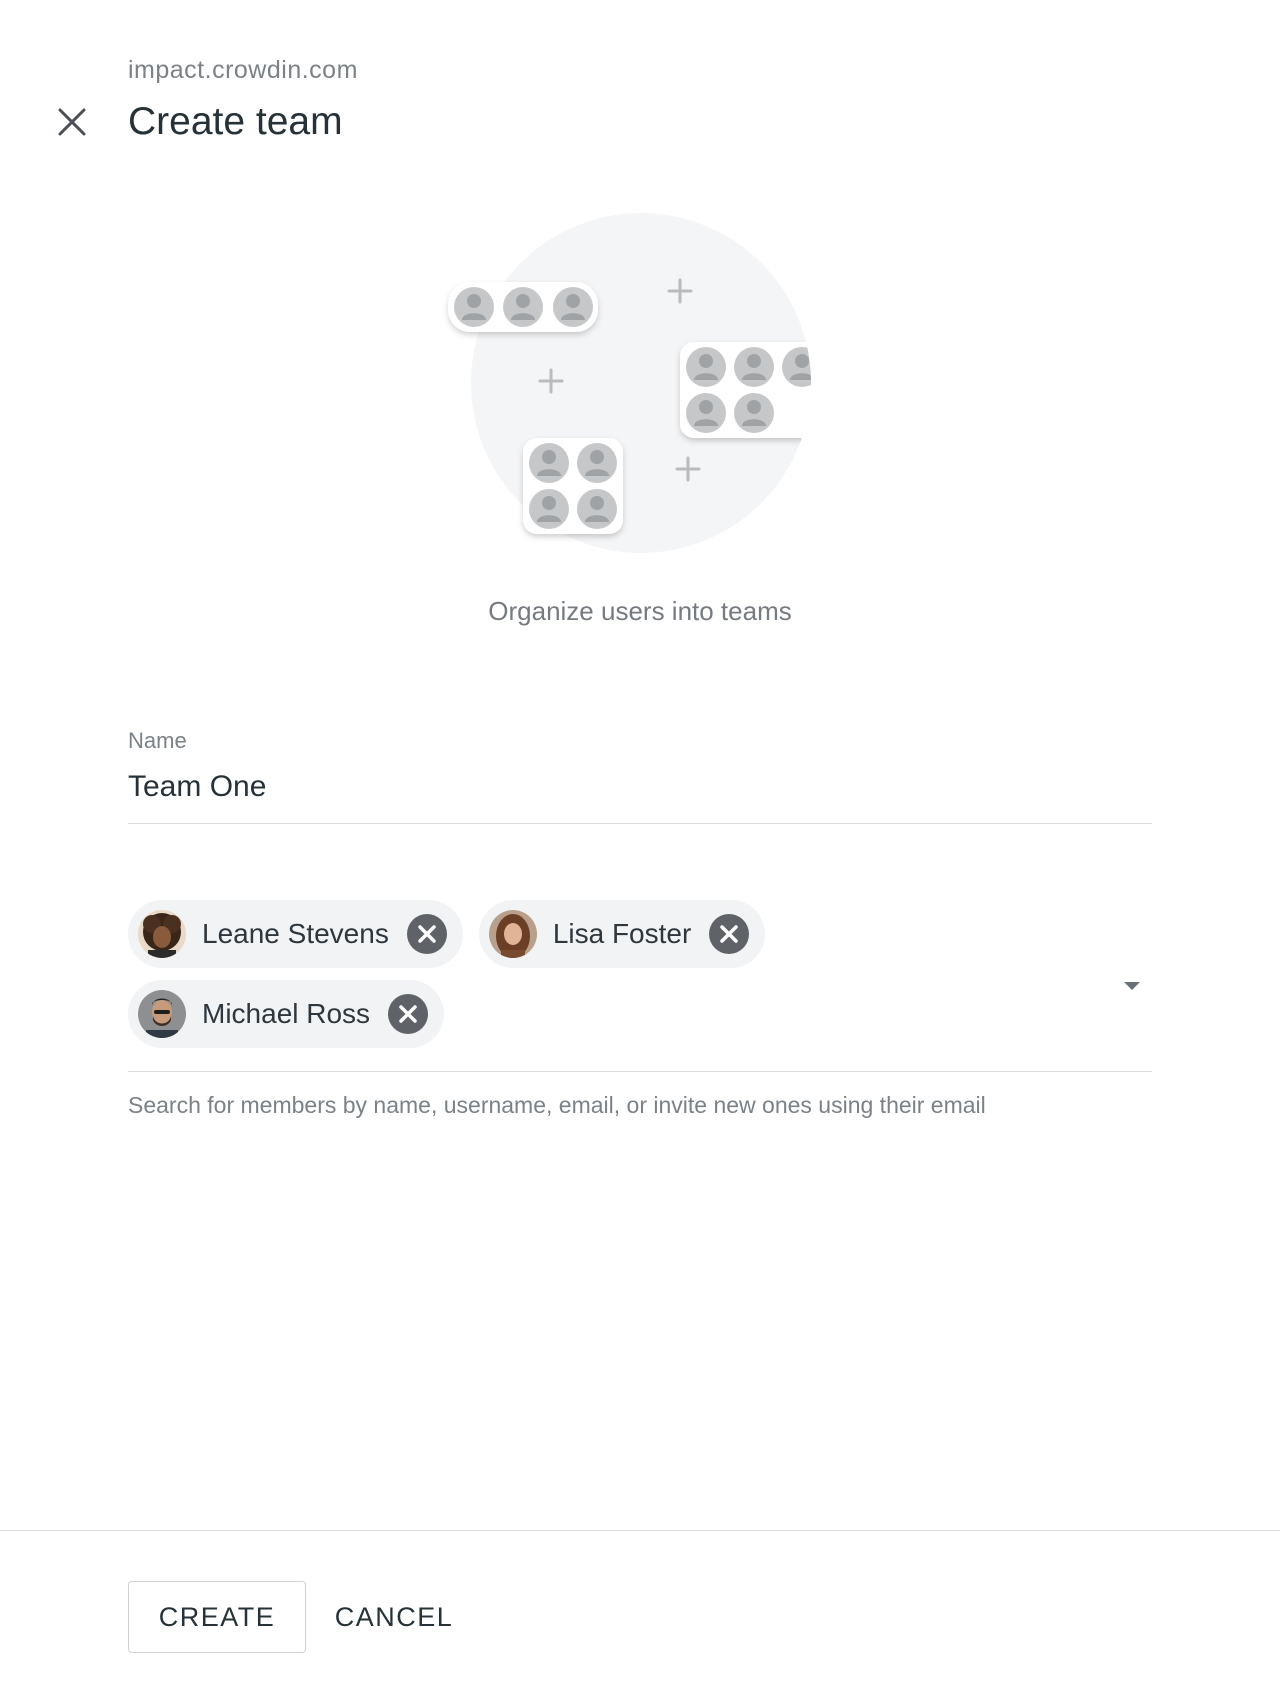  What do you see at coordinates (640, 80) in the screenshot?
I see `dialog-header: impact.crowdin.com Create team` at bounding box center [640, 80].